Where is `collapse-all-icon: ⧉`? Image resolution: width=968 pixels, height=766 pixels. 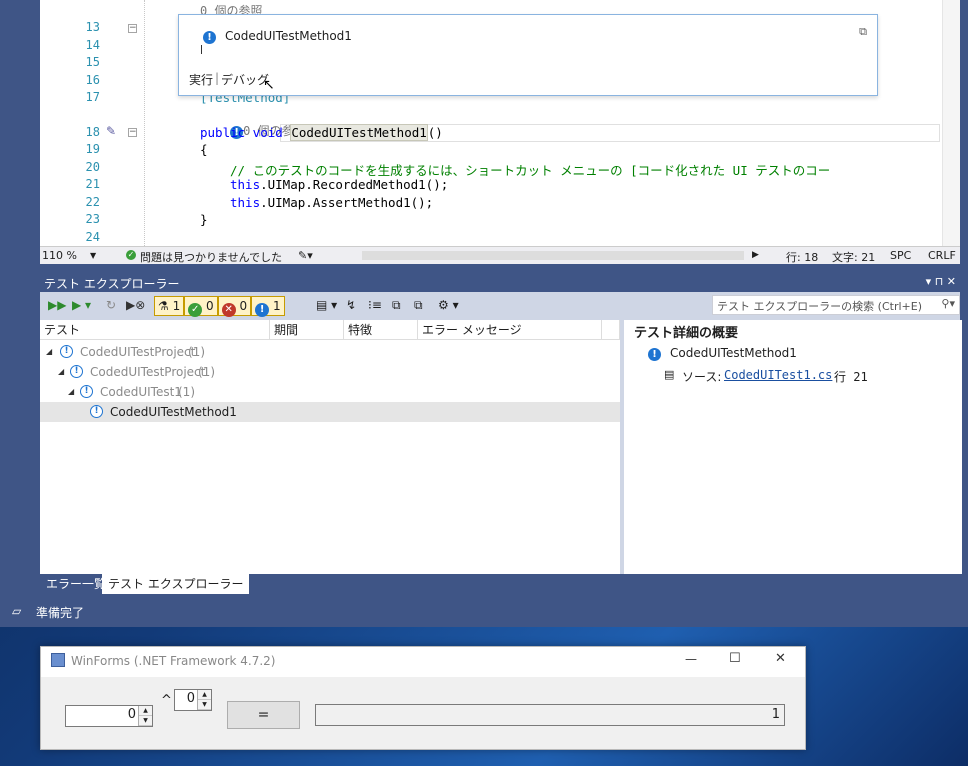
collapse-all-icon: ⧉ is located at coordinates (418, 306).